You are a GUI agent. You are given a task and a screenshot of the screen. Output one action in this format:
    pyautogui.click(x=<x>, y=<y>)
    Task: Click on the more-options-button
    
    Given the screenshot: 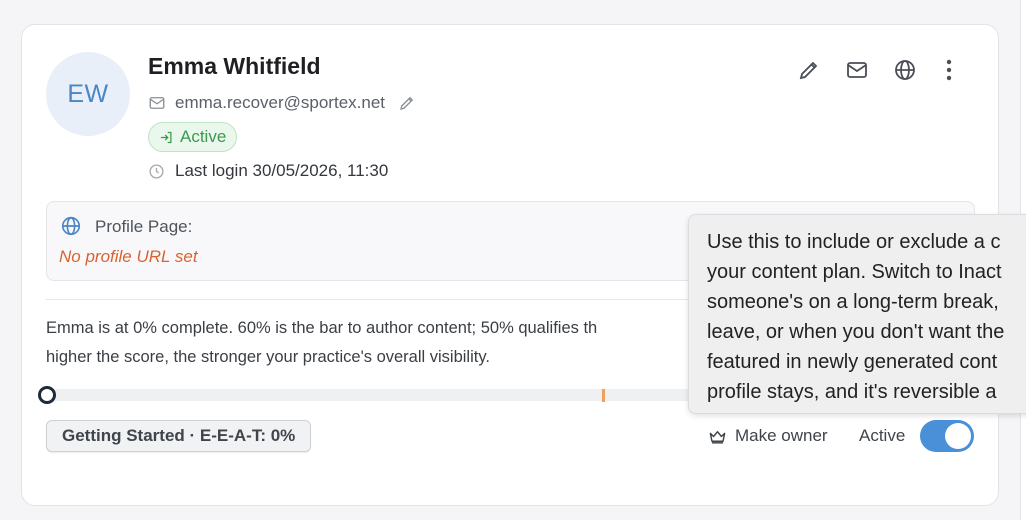 What is the action you would take?
    pyautogui.click(x=949, y=70)
    